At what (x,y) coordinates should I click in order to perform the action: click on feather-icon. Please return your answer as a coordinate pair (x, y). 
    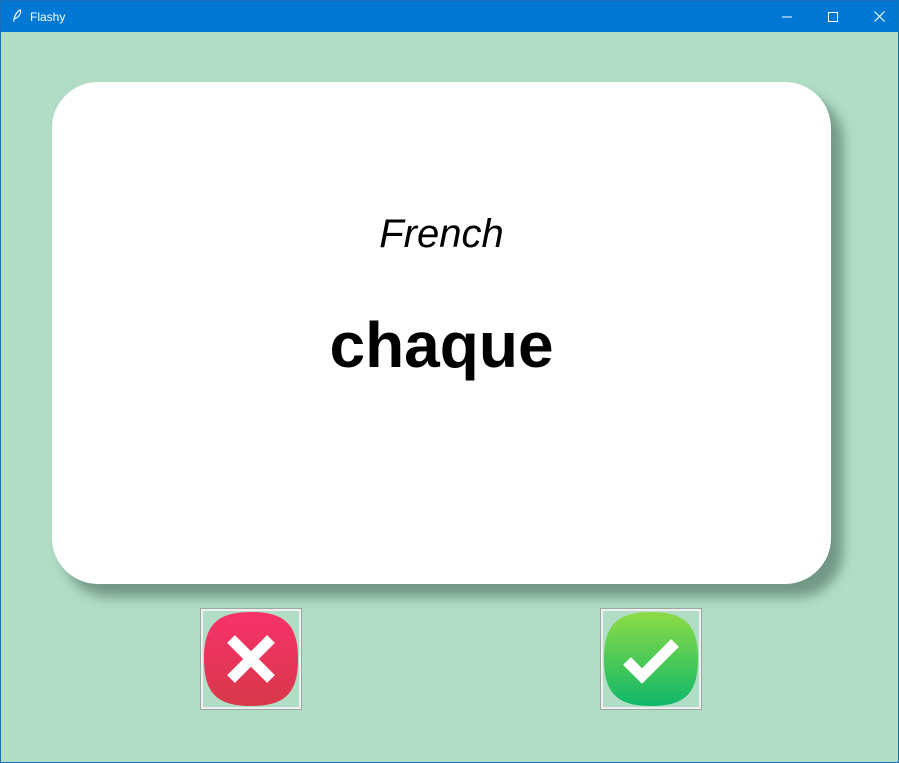
    Looking at the image, I should click on (17, 15).